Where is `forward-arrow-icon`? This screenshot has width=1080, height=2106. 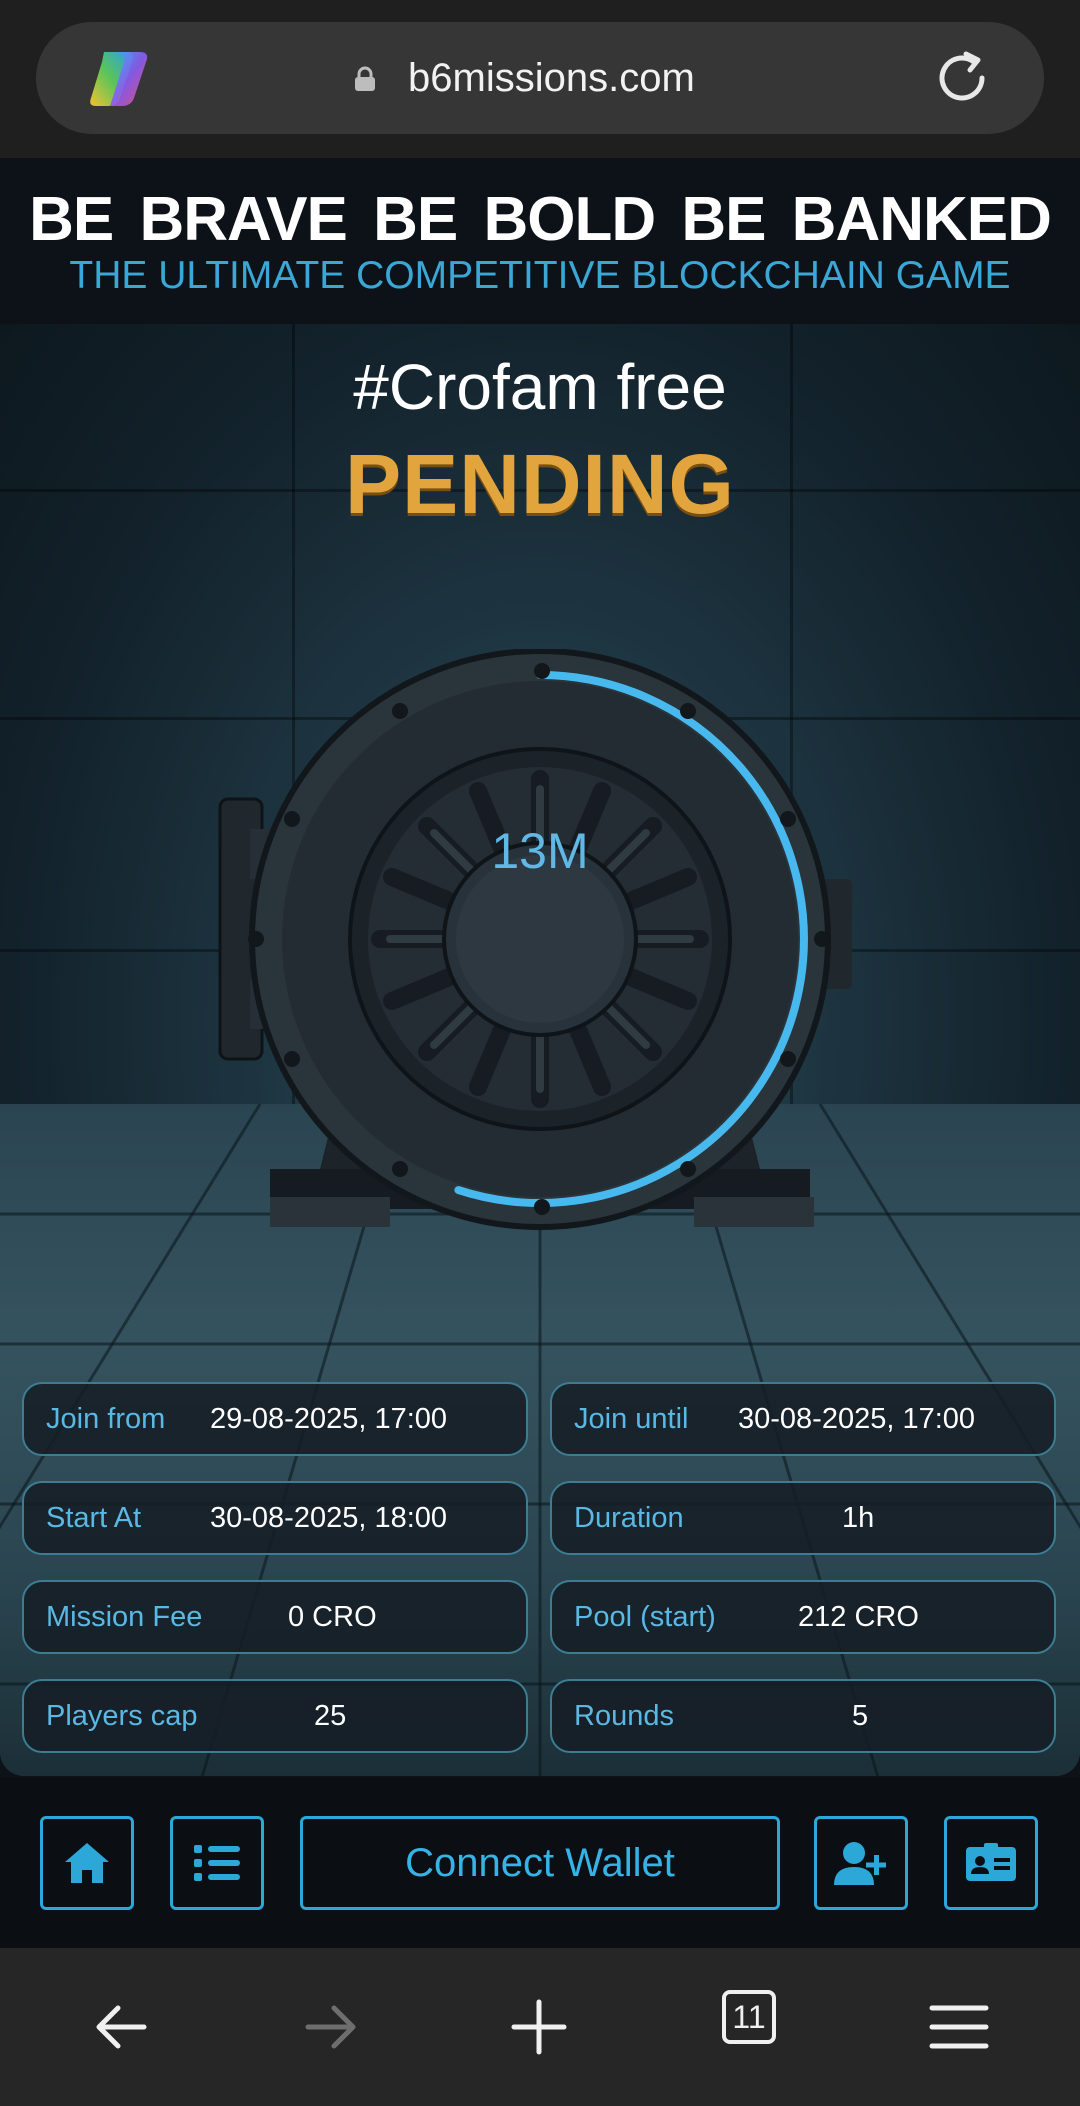 forward-arrow-icon is located at coordinates (331, 2027).